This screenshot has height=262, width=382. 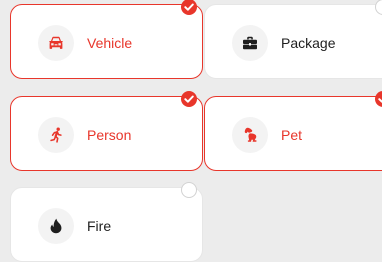 I want to click on option-label: Package, so click(x=308, y=43).